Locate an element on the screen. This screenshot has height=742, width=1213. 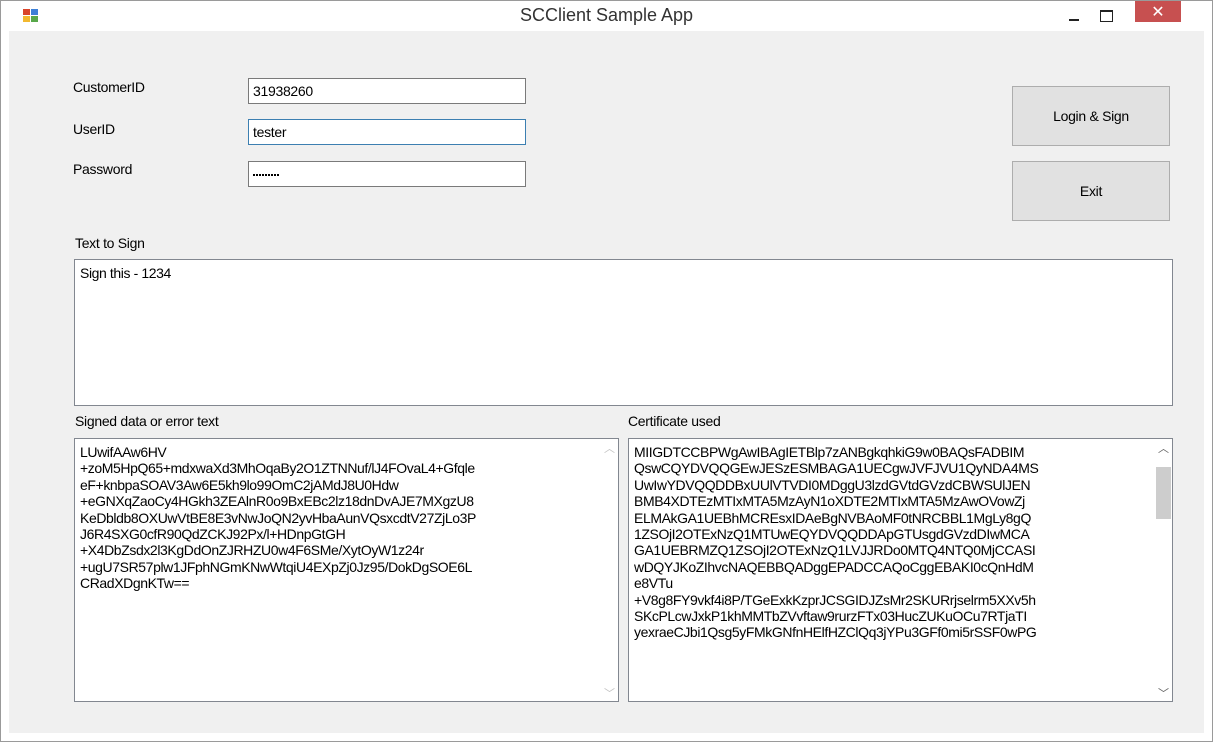
user-id-label: UserID is located at coordinates (94, 129).